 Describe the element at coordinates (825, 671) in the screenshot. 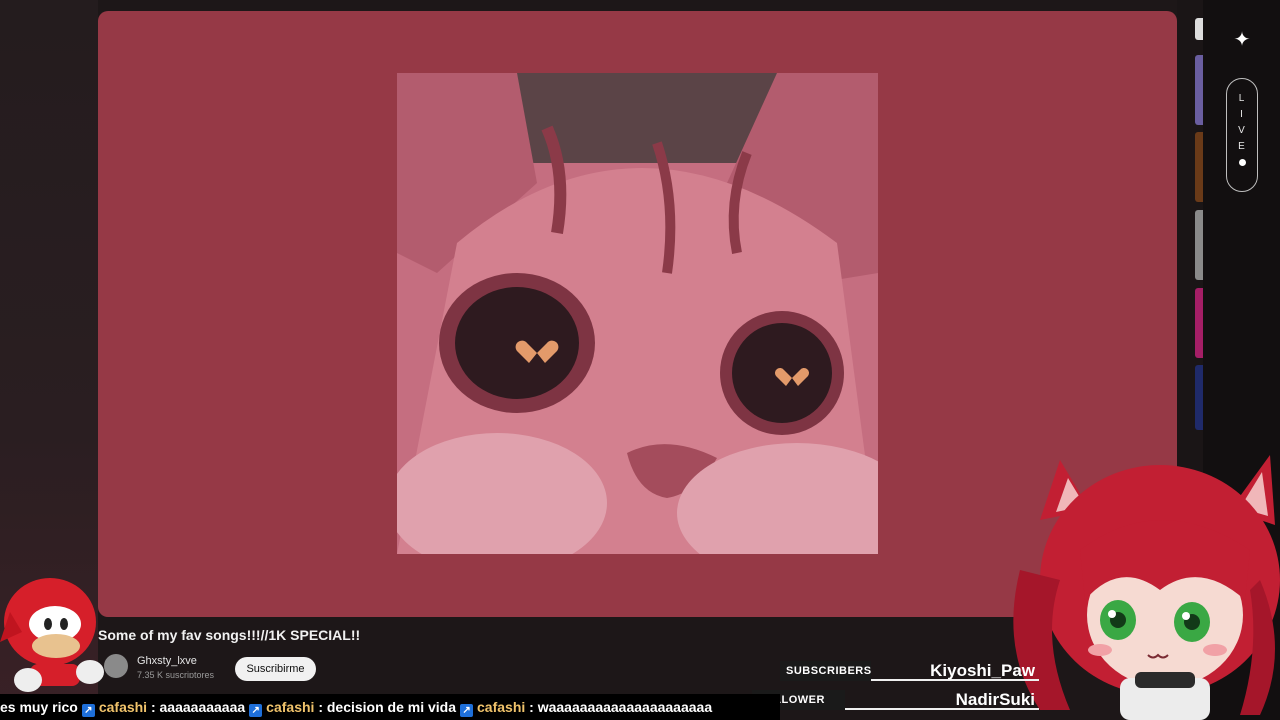

I see `subscribers-label: SUBSCRIBERS` at that location.